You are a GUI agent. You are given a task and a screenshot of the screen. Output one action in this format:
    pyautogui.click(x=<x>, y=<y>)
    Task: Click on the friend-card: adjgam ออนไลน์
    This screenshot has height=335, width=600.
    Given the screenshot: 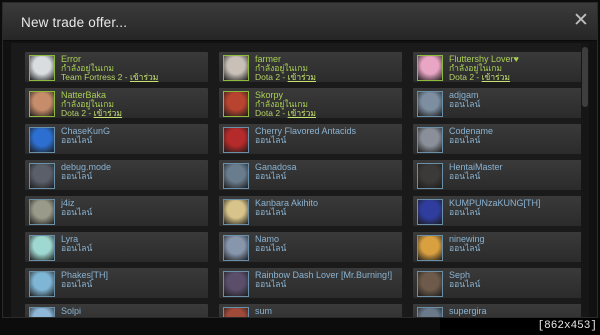 What is the action you would take?
    pyautogui.click(x=500, y=103)
    